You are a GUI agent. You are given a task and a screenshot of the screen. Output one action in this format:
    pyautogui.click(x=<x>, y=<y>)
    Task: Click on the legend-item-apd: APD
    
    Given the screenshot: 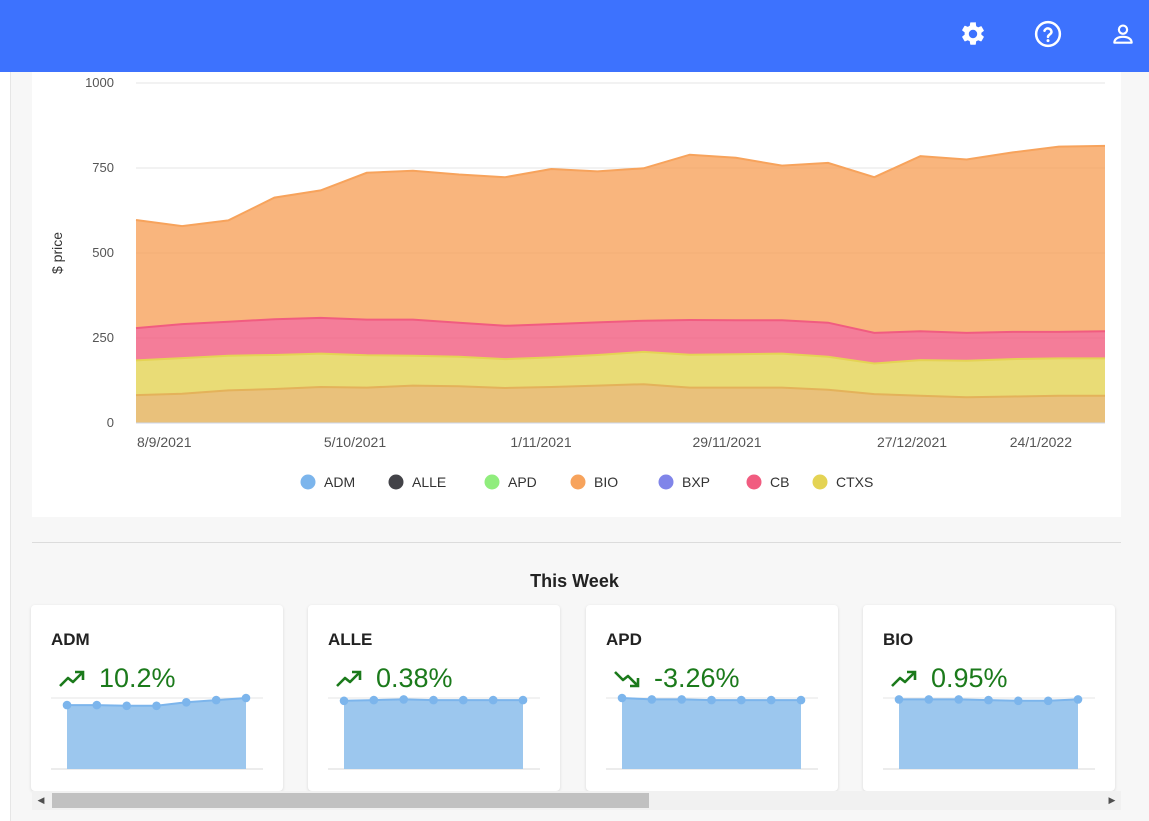 What is the action you would take?
    pyautogui.click(x=510, y=482)
    